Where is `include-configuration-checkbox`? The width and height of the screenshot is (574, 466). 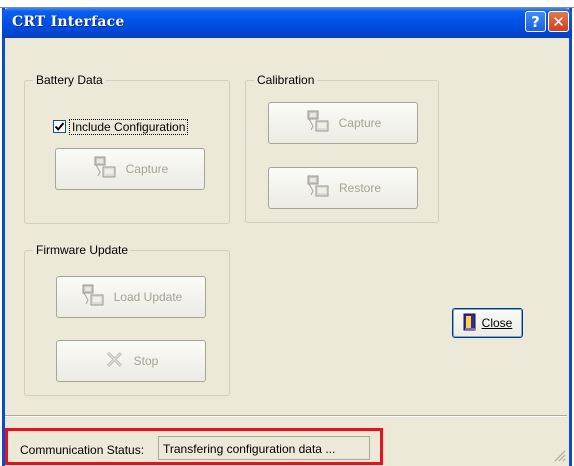
include-configuration-checkbox is located at coordinates (59, 126).